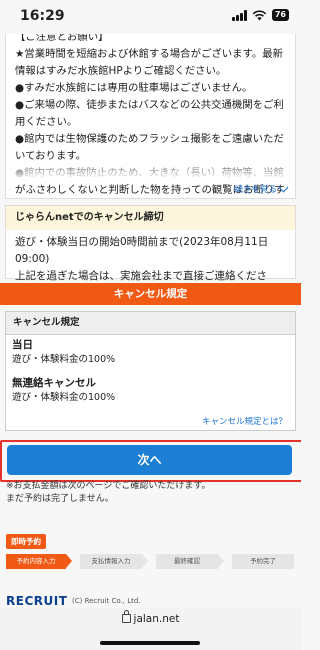  What do you see at coordinates (150, 294) in the screenshot?
I see `cancel-policy-section-title: キャンセル規定` at bounding box center [150, 294].